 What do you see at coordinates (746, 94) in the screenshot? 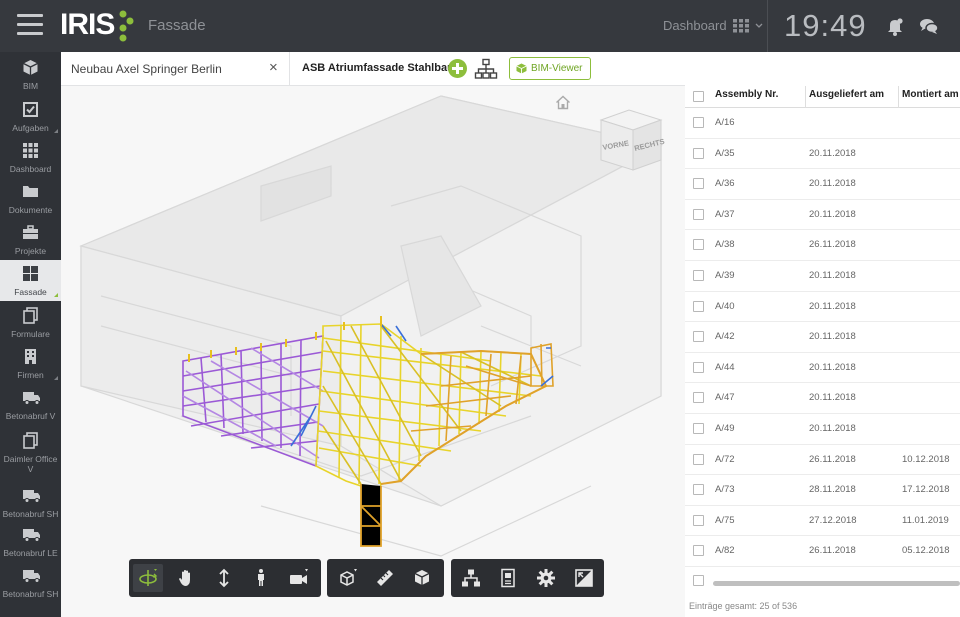
I see `column-header-assembly: Assembly Nr.` at bounding box center [746, 94].